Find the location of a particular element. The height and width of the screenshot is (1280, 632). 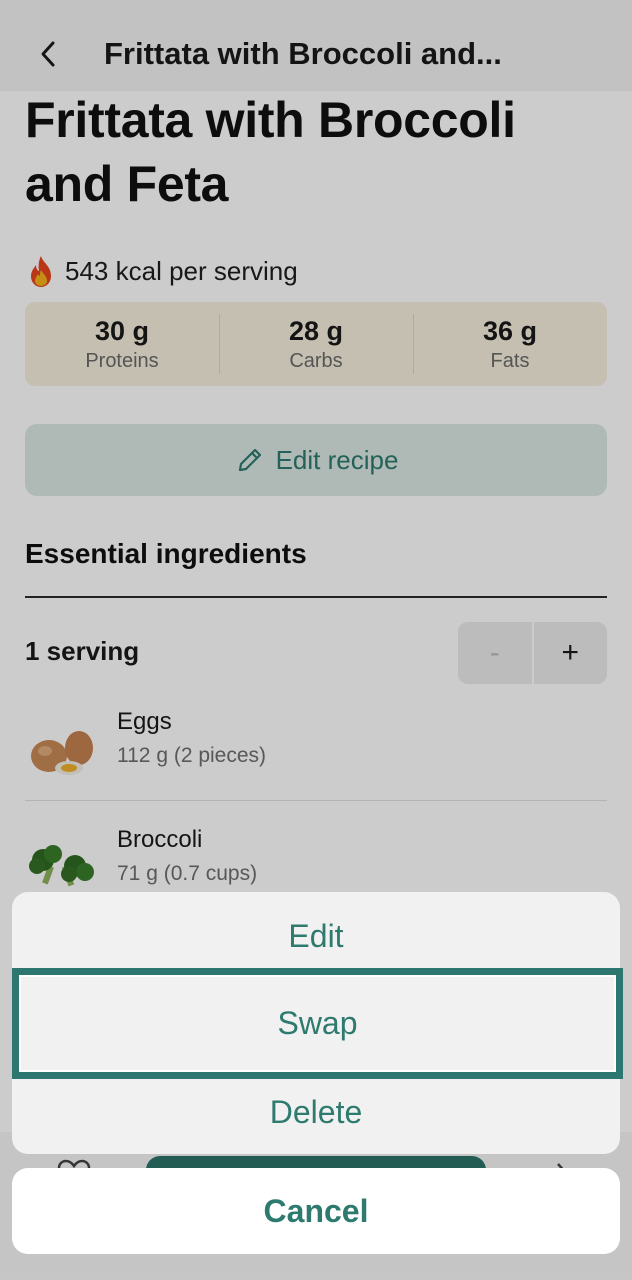

action-swap-highlight: Swap is located at coordinates (317, 1023).